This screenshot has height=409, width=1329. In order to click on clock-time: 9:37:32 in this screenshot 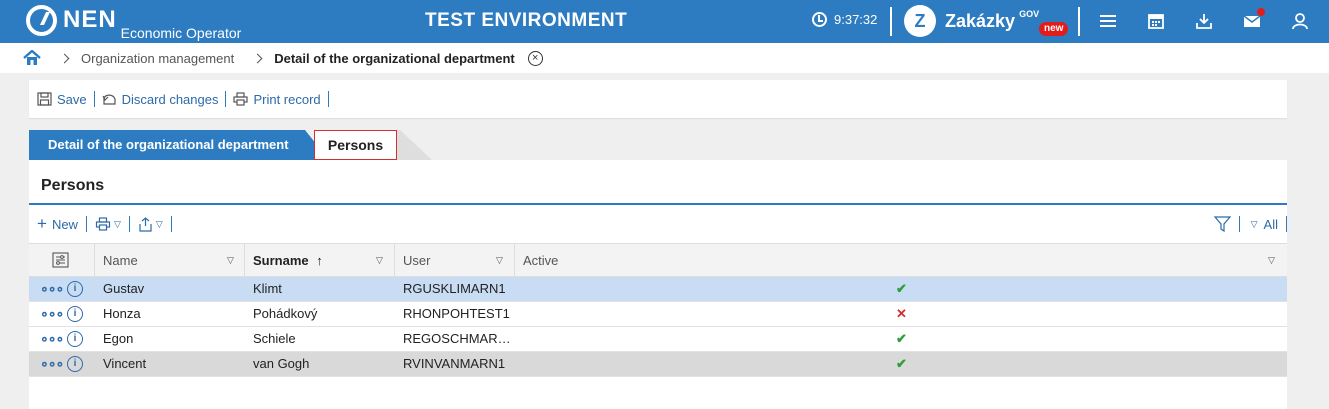, I will do `click(856, 19)`.